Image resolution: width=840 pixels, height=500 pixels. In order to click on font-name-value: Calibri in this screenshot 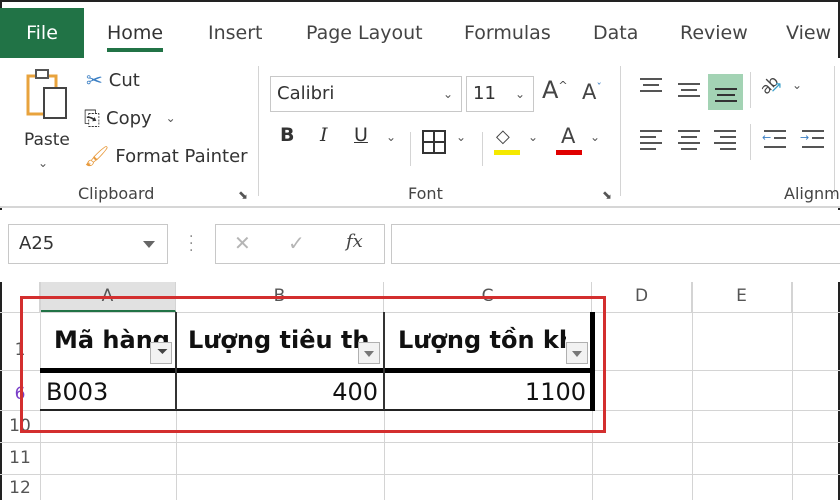, I will do `click(306, 93)`.